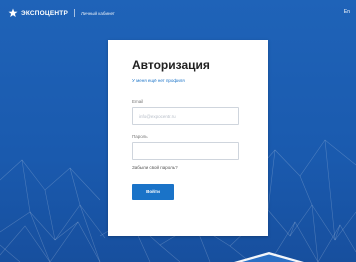  I want to click on bottom-tab-shape, so click(269, 257).